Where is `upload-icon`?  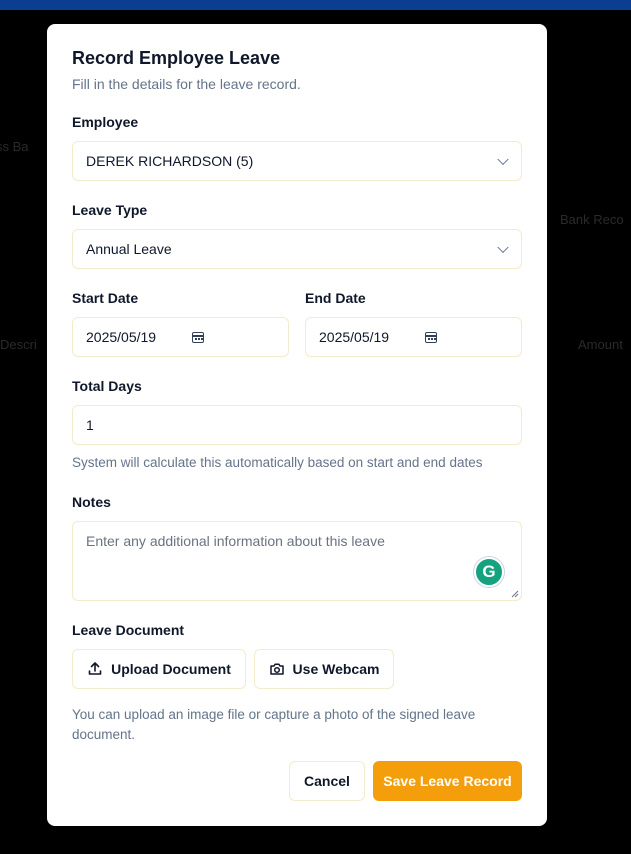 upload-icon is located at coordinates (95, 668).